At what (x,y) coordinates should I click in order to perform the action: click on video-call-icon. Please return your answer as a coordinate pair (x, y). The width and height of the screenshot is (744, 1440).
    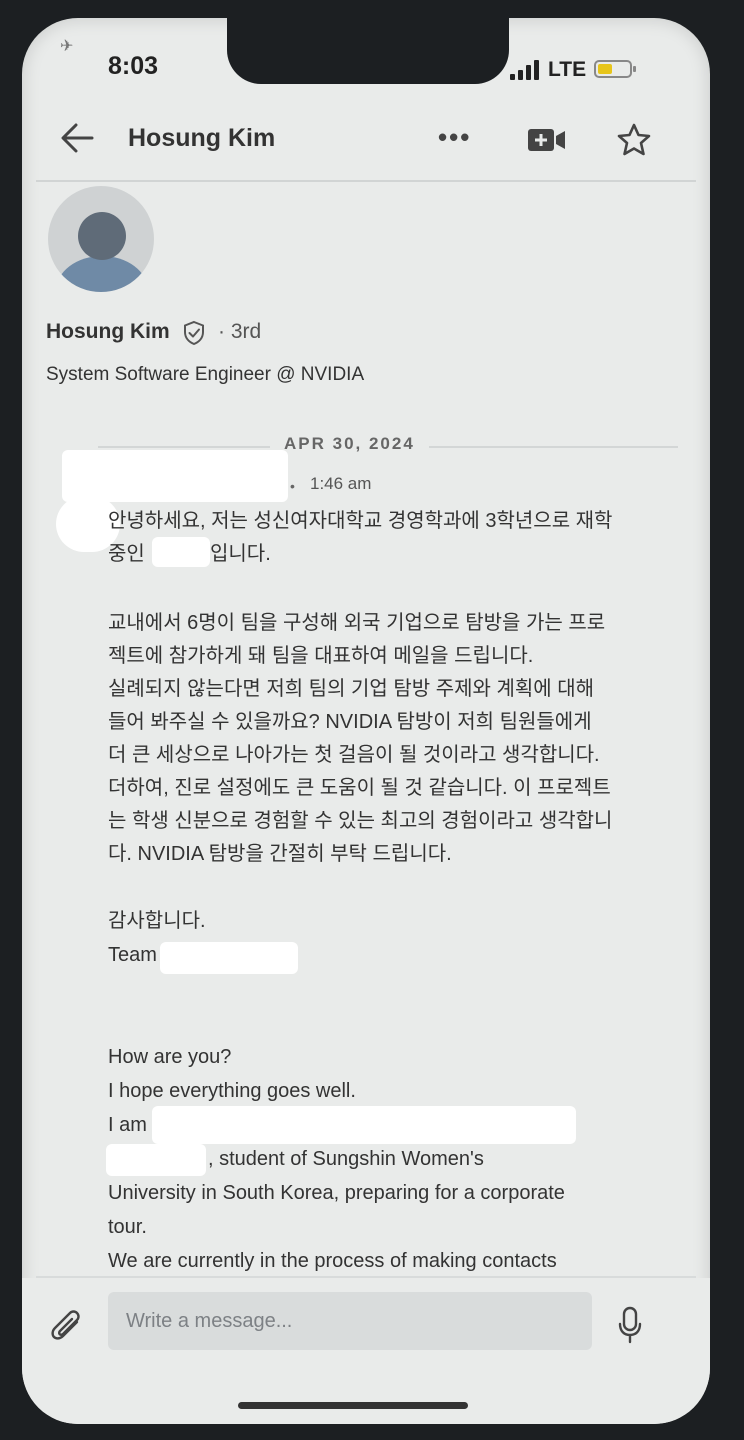
    Looking at the image, I should click on (547, 140).